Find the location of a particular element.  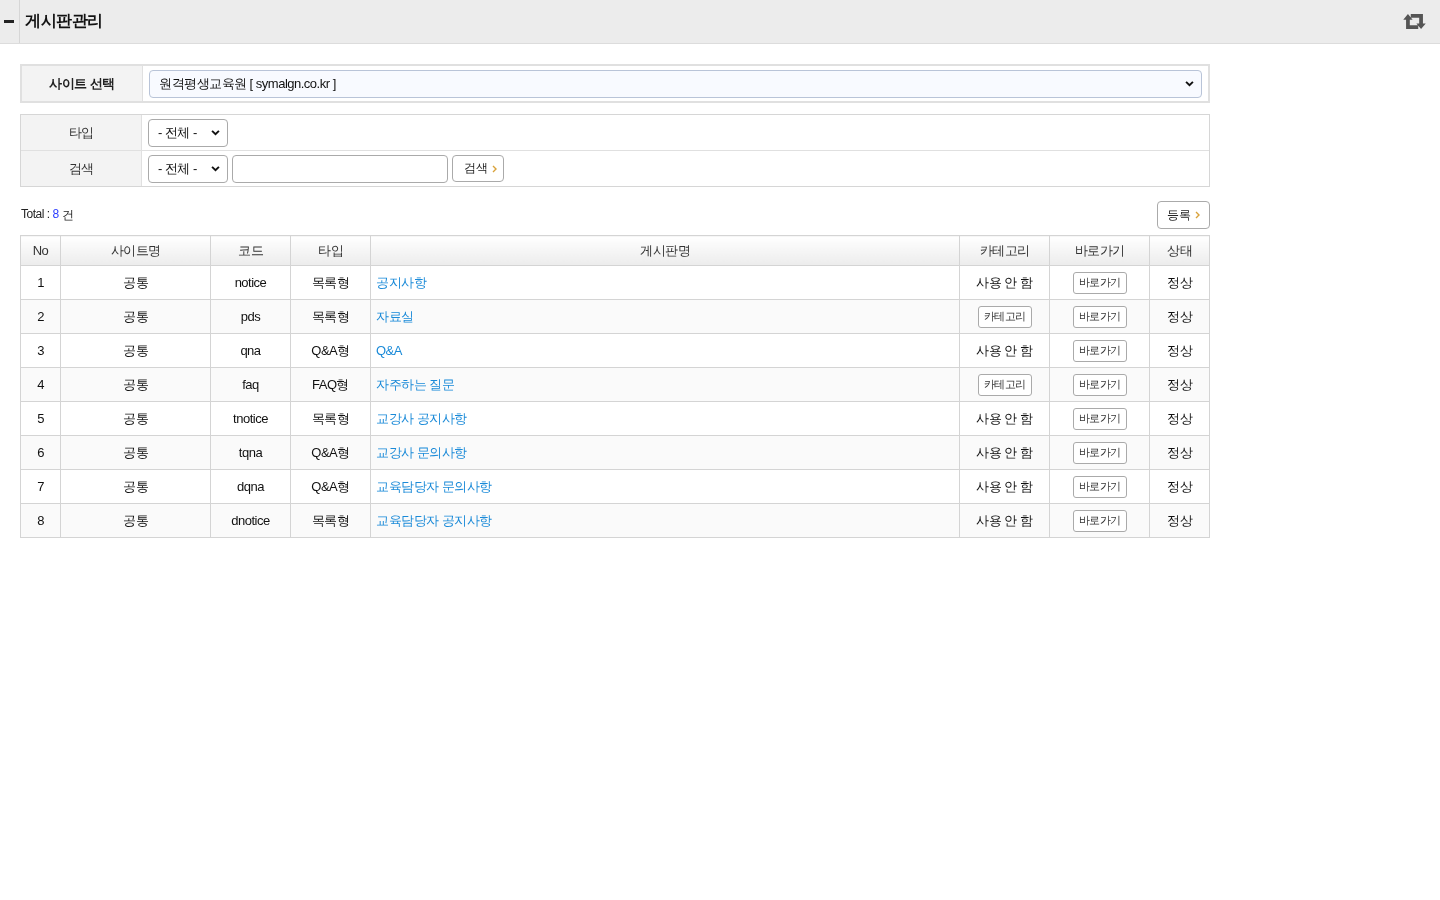

table-cell: FAQ형 is located at coordinates (330, 384).